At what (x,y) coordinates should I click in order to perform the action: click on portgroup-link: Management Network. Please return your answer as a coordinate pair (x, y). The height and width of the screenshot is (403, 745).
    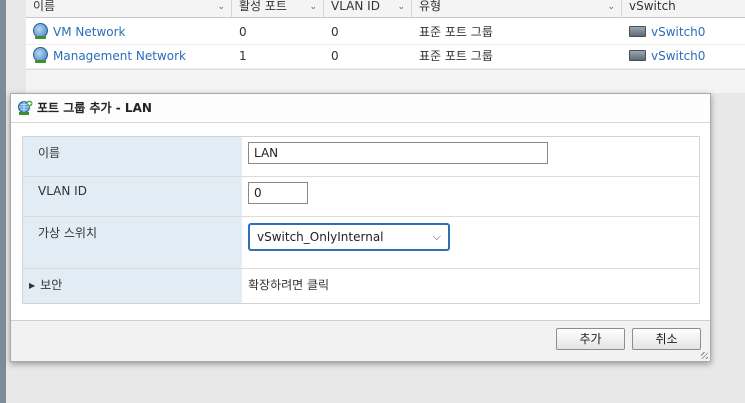
    Looking at the image, I should click on (119, 56).